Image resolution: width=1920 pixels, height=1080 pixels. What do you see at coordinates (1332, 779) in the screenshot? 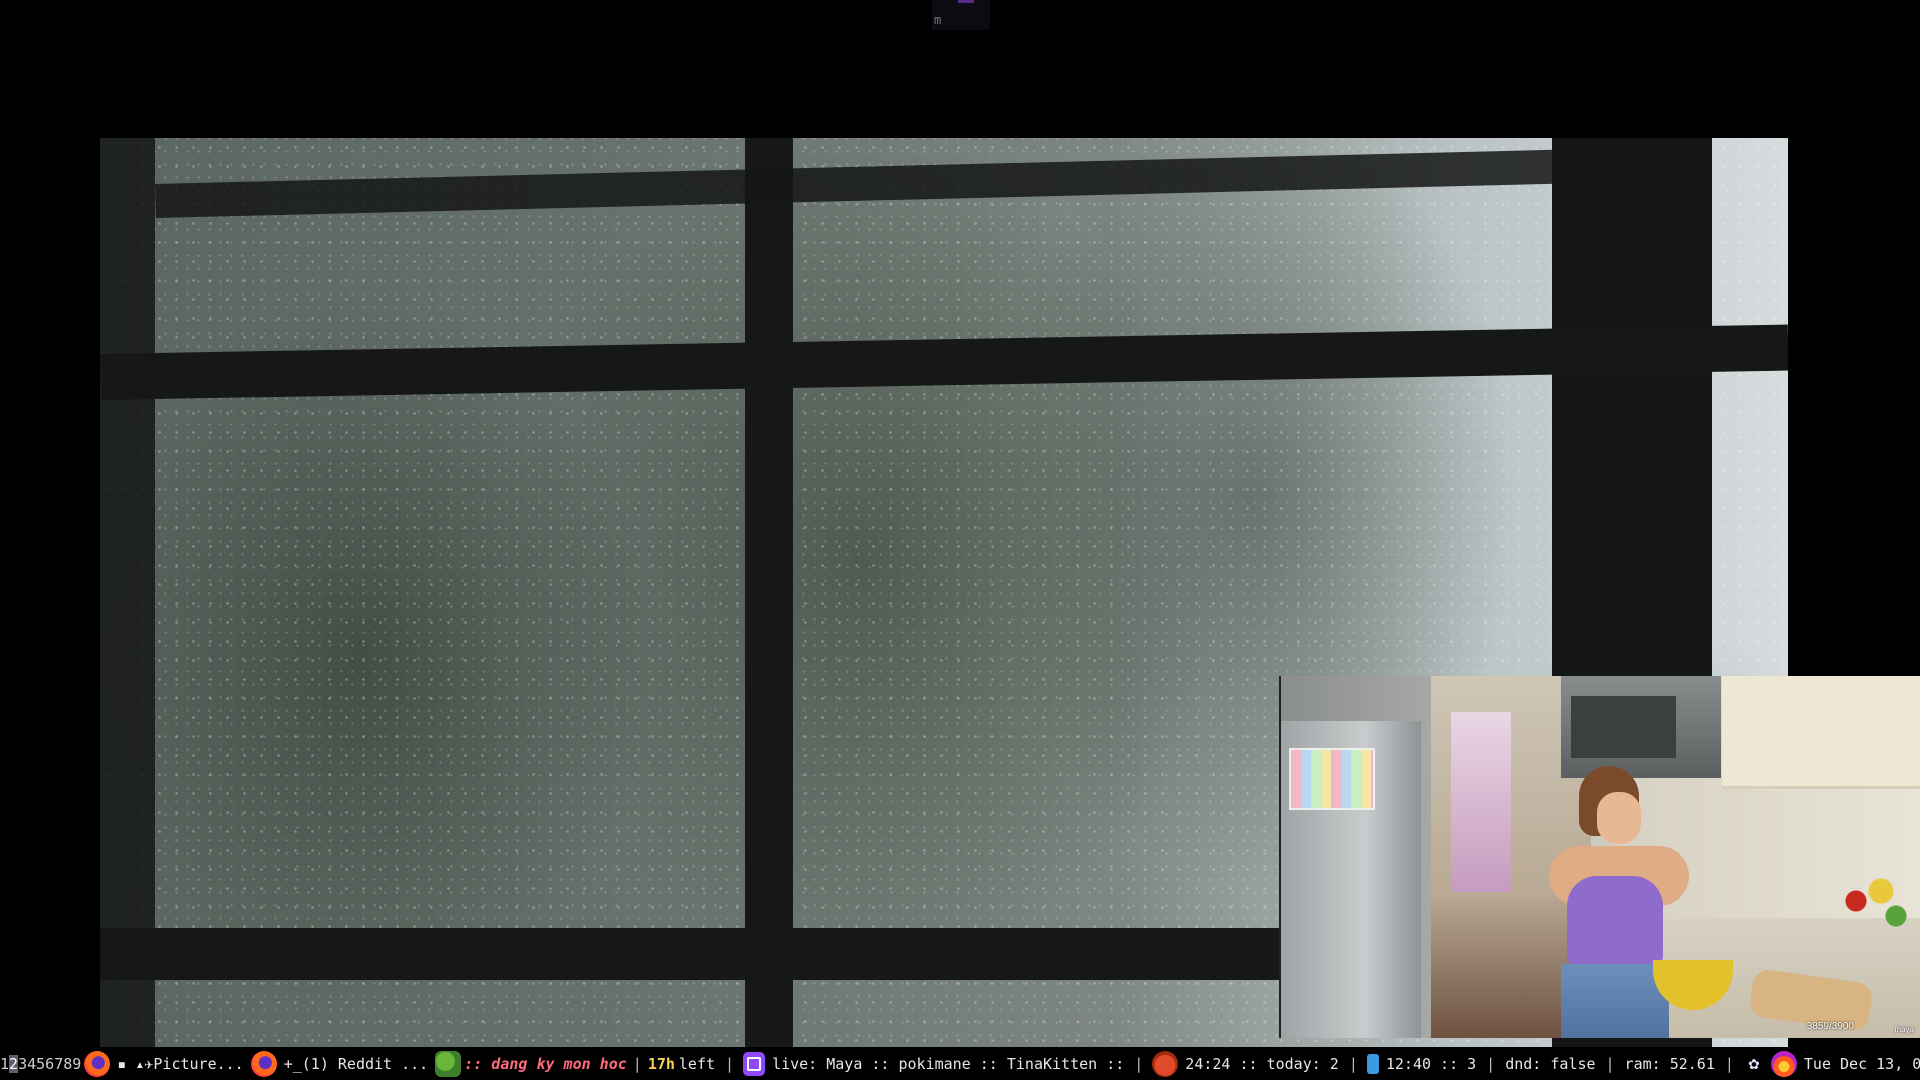
I see `pip-calendar` at bounding box center [1332, 779].